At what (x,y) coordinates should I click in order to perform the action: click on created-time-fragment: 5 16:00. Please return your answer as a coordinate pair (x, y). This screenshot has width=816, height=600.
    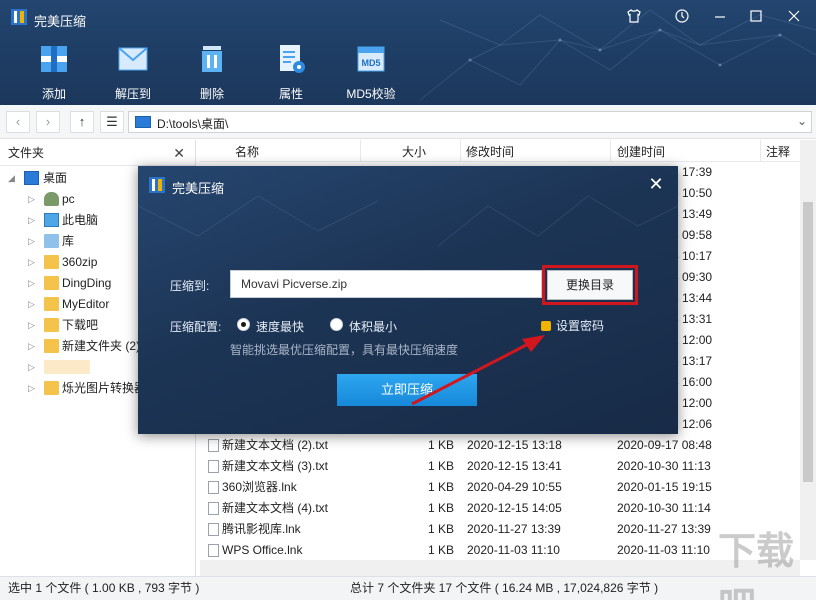
    Looking at the image, I should click on (692, 382).